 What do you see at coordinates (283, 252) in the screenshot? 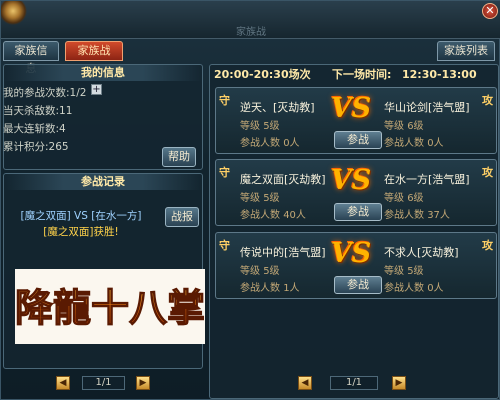
I see `defender-name: 传说中的[浩气盟]` at bounding box center [283, 252].